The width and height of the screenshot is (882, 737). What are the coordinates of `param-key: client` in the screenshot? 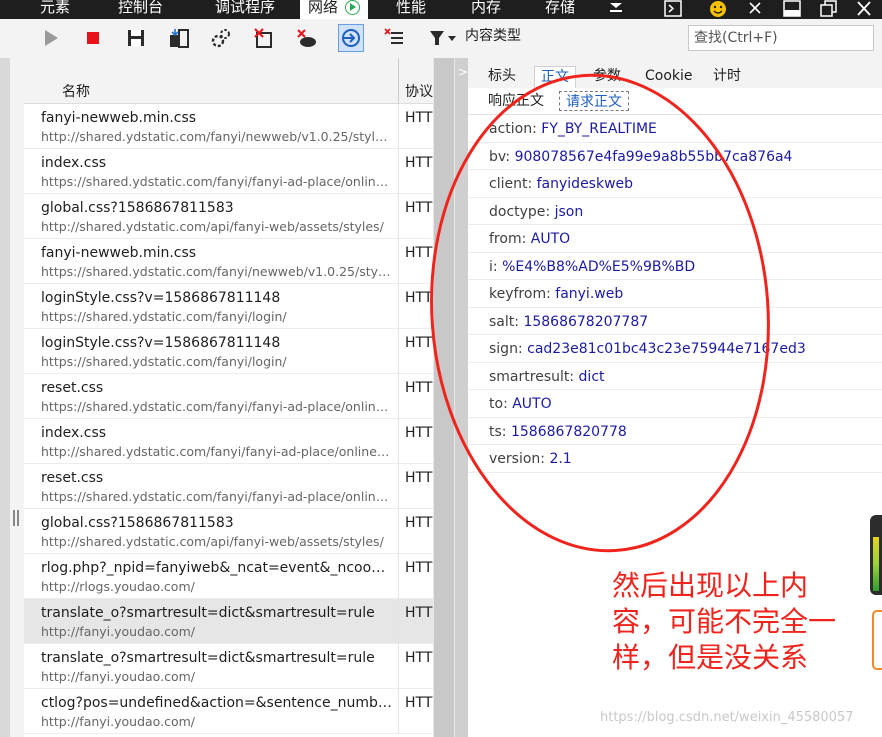 It's located at (508, 184).